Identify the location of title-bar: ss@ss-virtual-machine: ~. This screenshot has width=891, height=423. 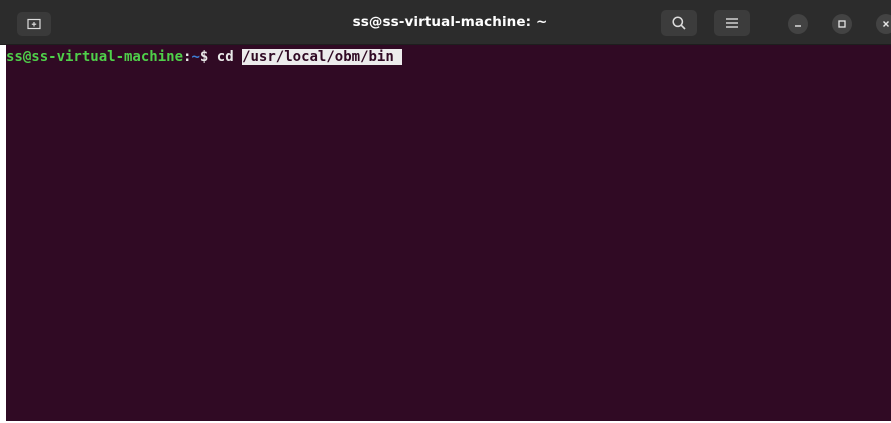
(445, 22).